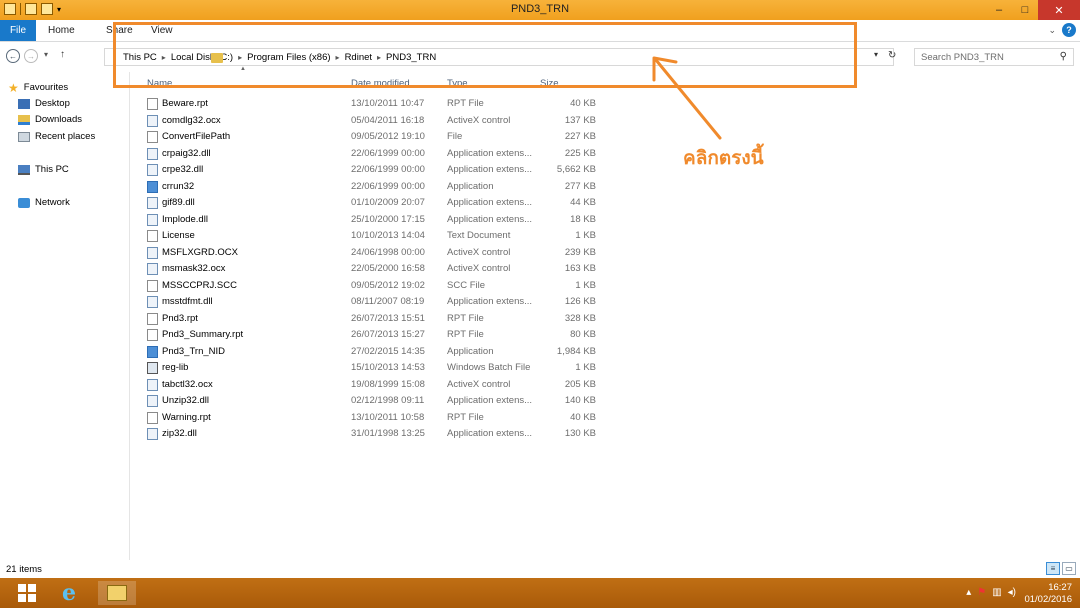 The width and height of the screenshot is (1080, 608). What do you see at coordinates (1063, 56) in the screenshot?
I see `search-icon: ⚲` at bounding box center [1063, 56].